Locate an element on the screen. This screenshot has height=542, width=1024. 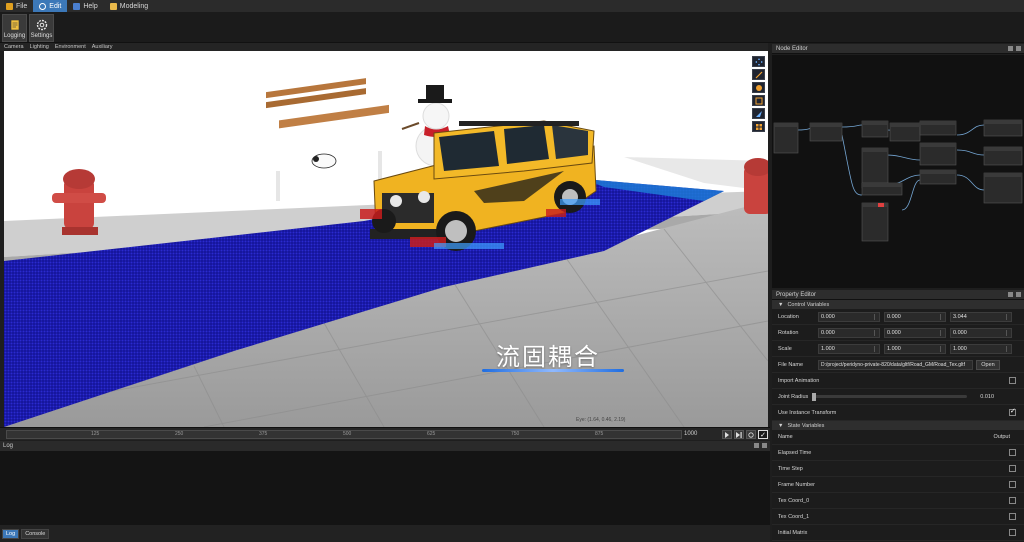
loop-toggle: ✓ is located at coordinates (763, 434).